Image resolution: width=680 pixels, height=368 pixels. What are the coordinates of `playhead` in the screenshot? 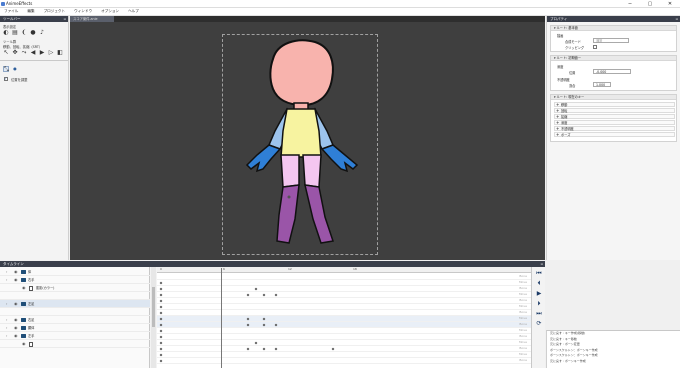 It's located at (221, 318).